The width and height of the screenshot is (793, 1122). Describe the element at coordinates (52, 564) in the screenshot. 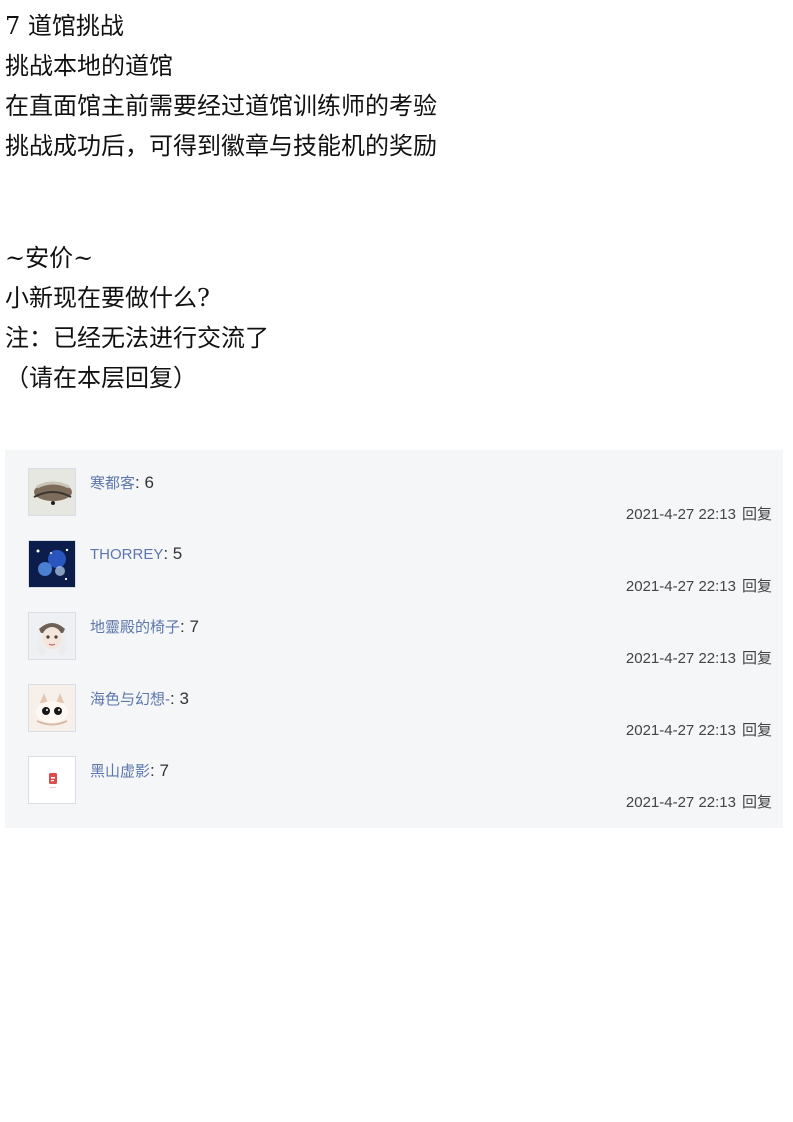

I see `avatar-galaxy-icon` at that location.